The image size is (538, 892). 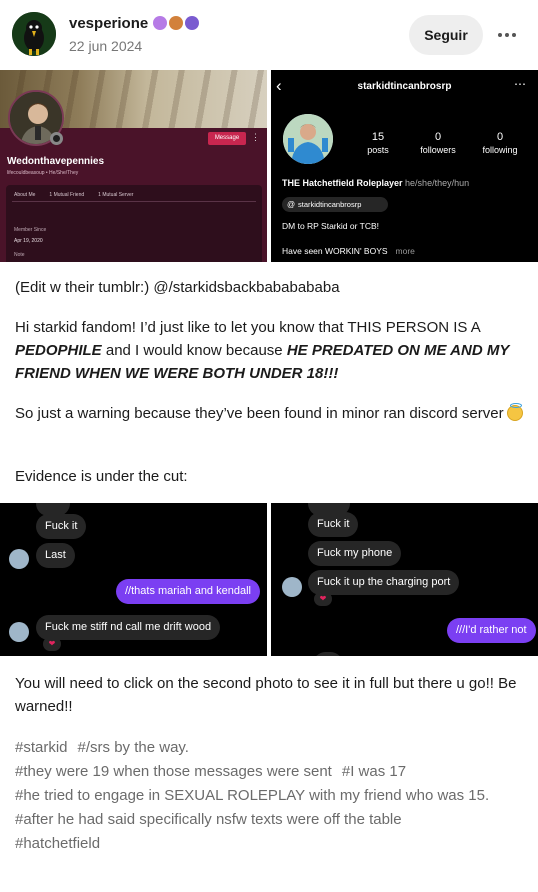 What do you see at coordinates (188, 591) in the screenshot?
I see `chat-bubble: //thats mariah and kendall` at bounding box center [188, 591].